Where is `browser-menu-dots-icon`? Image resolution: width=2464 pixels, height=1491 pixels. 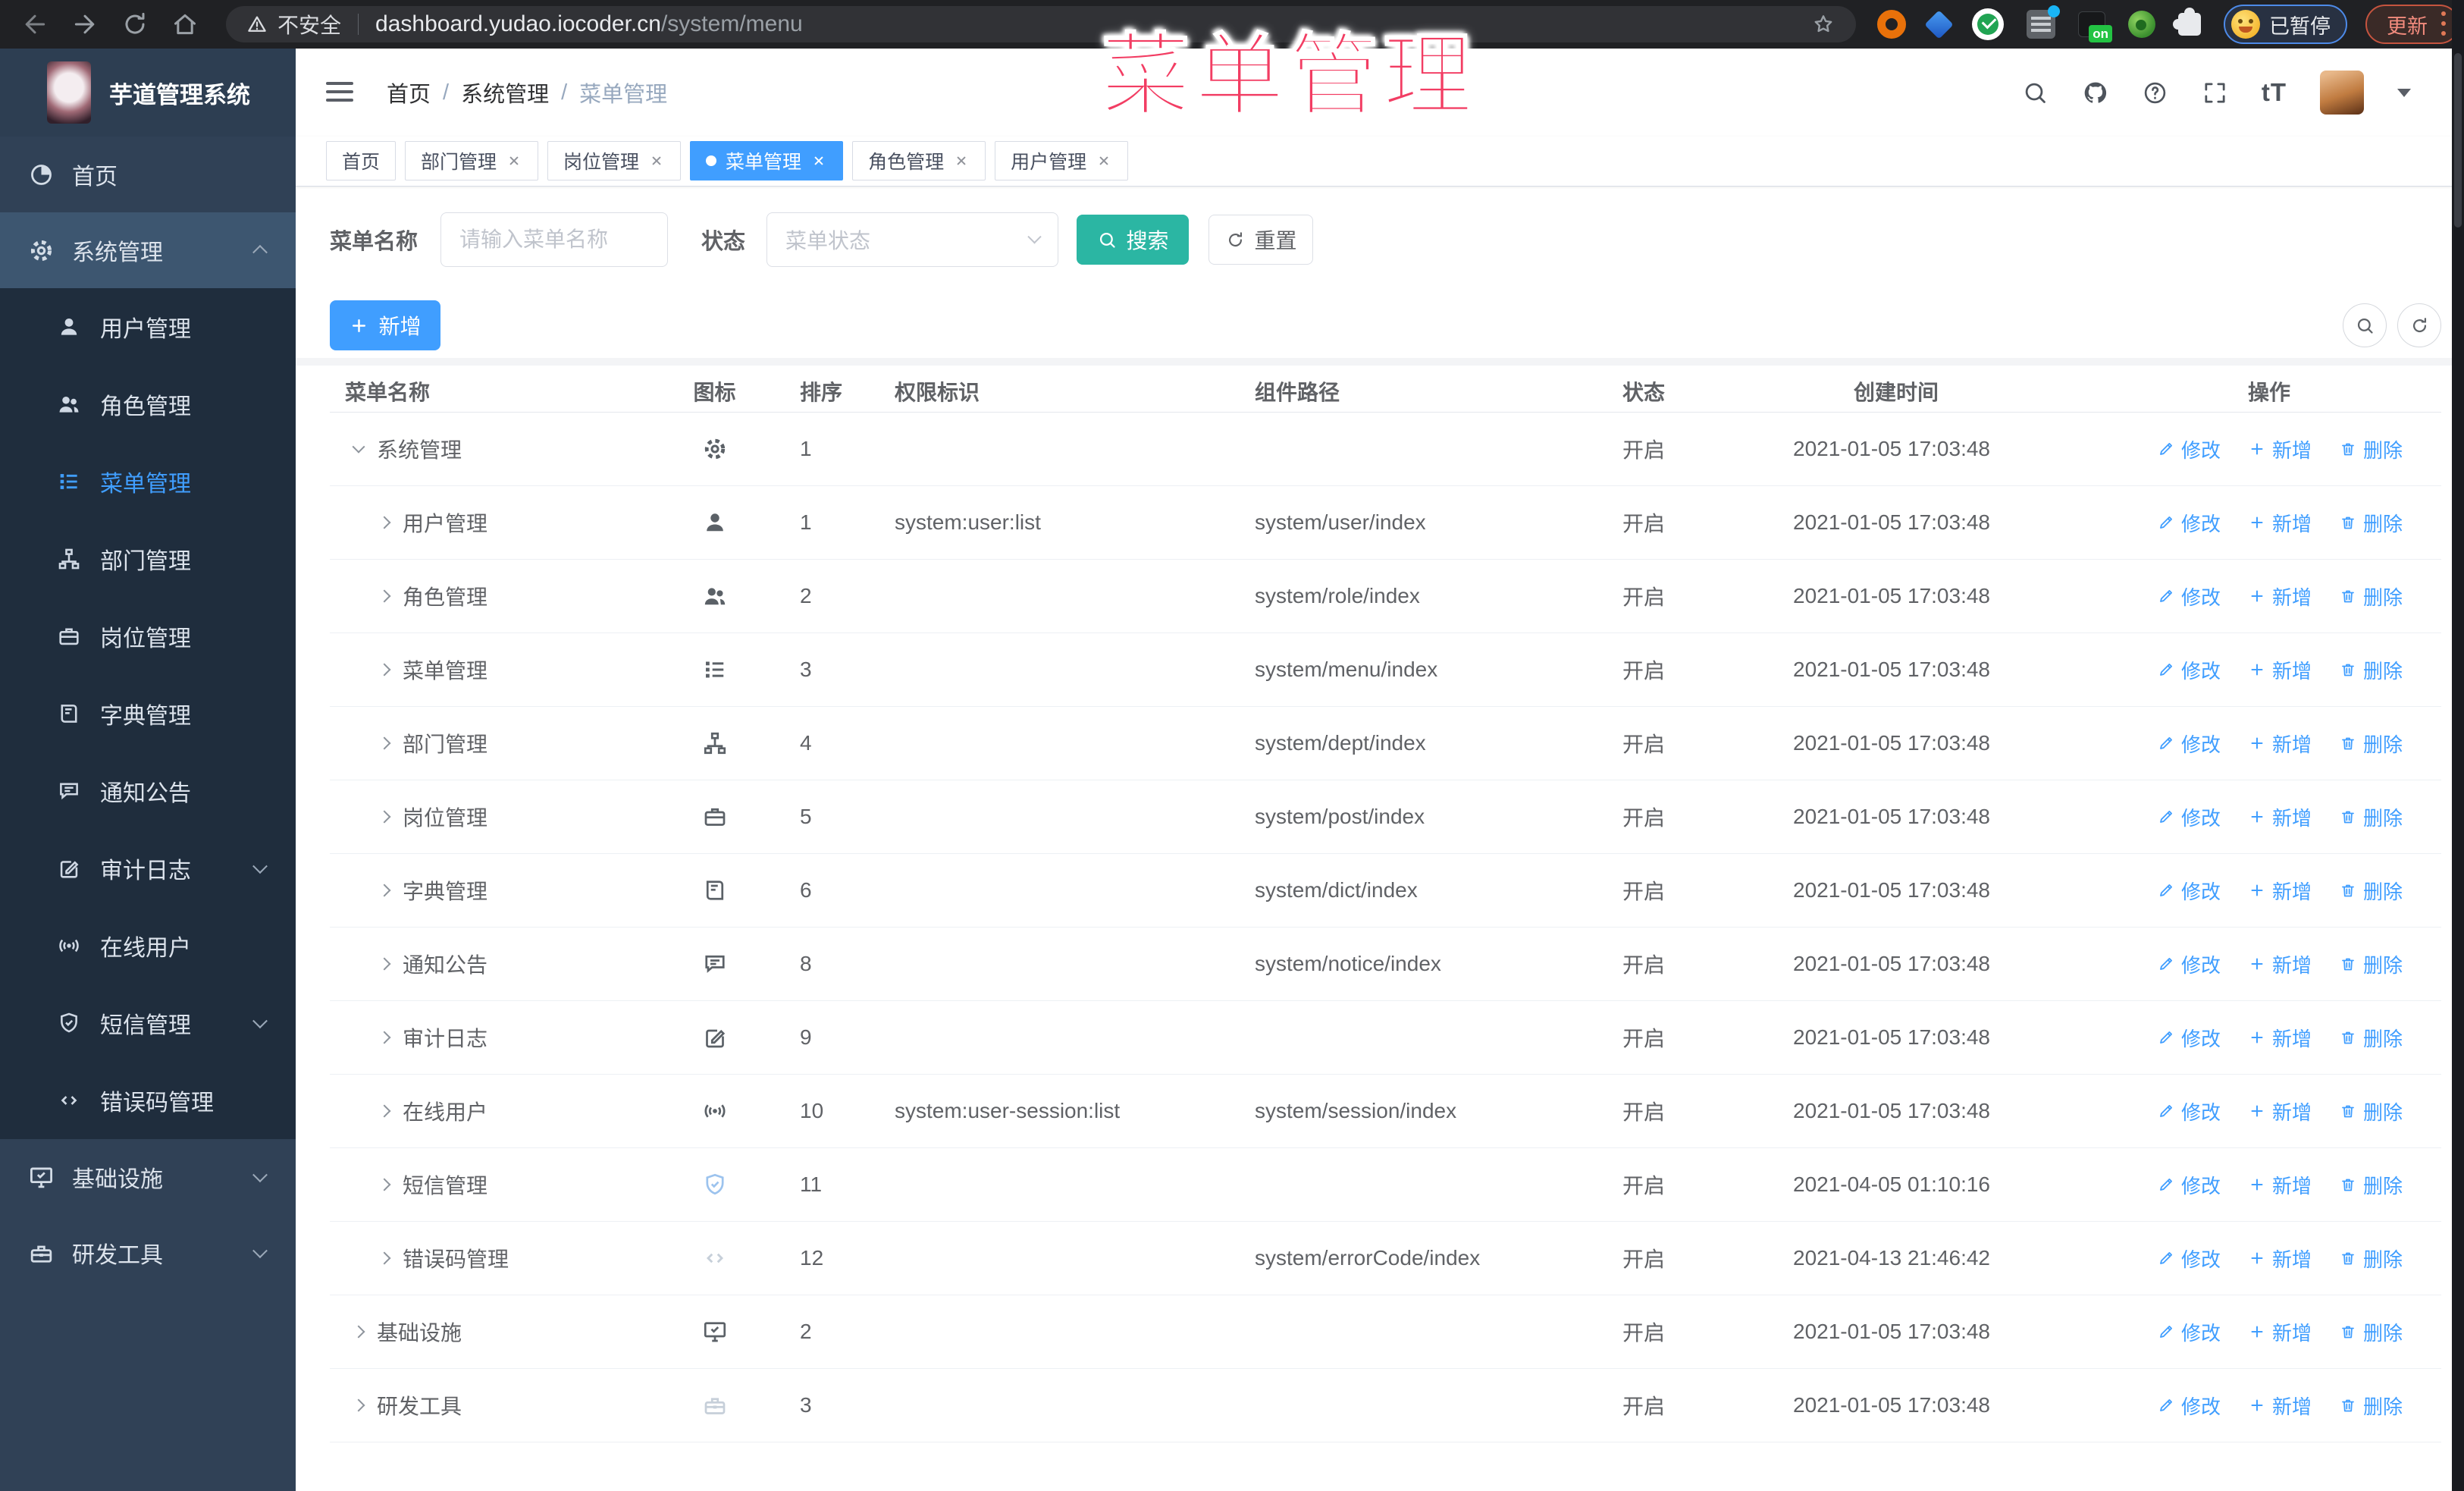 browser-menu-dots-icon is located at coordinates (2444, 24).